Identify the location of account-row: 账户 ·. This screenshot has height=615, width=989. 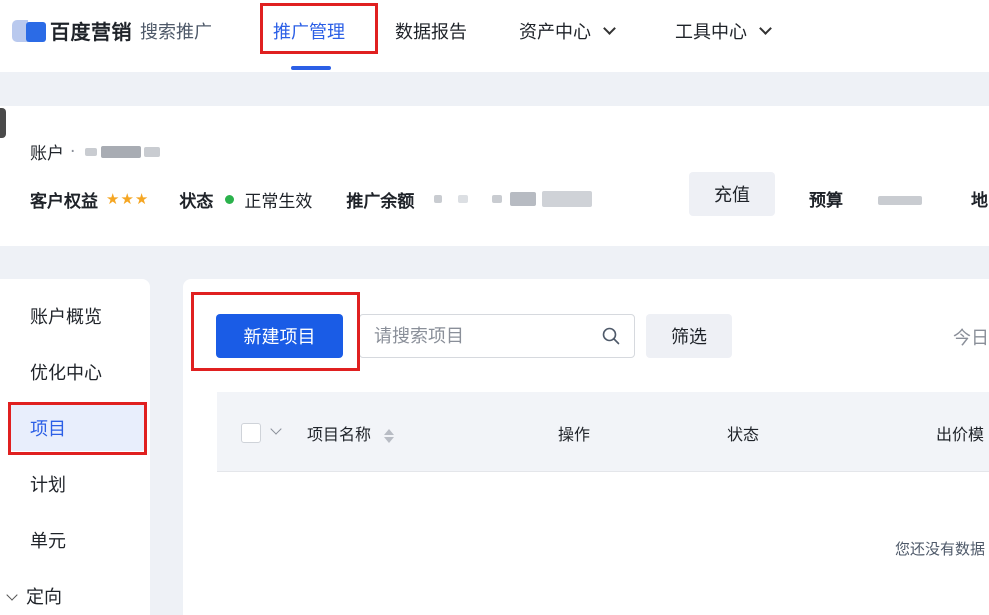
(95, 151).